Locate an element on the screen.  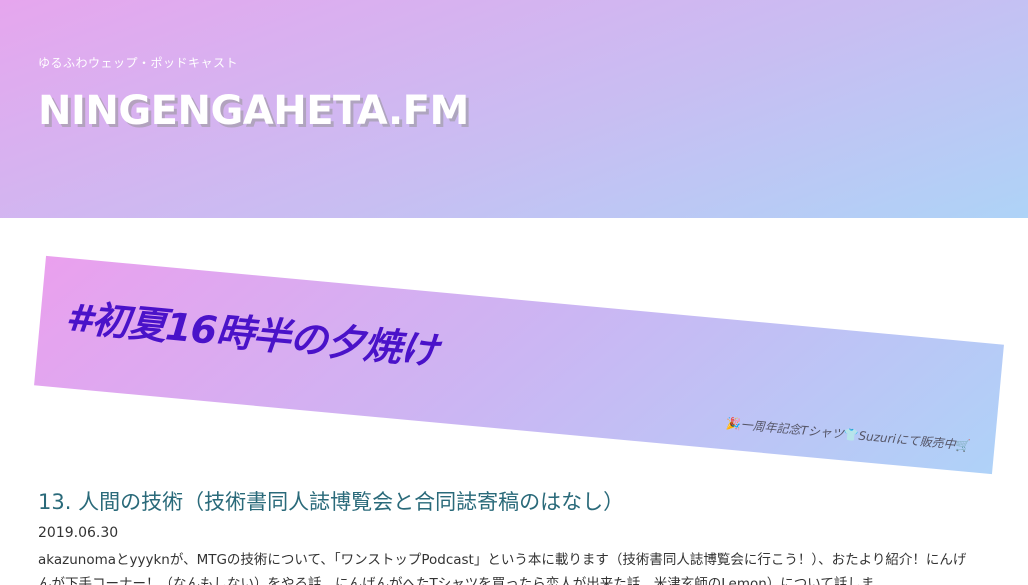
site-title-link: NINGENGAHETA.FM is located at coordinates (253, 111).